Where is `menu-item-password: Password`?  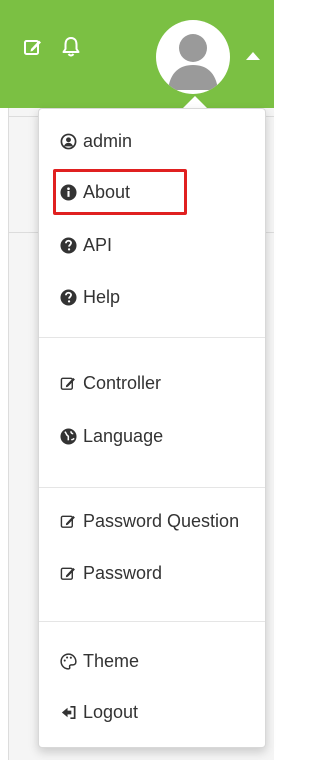
menu-item-password: Password is located at coordinates (152, 573).